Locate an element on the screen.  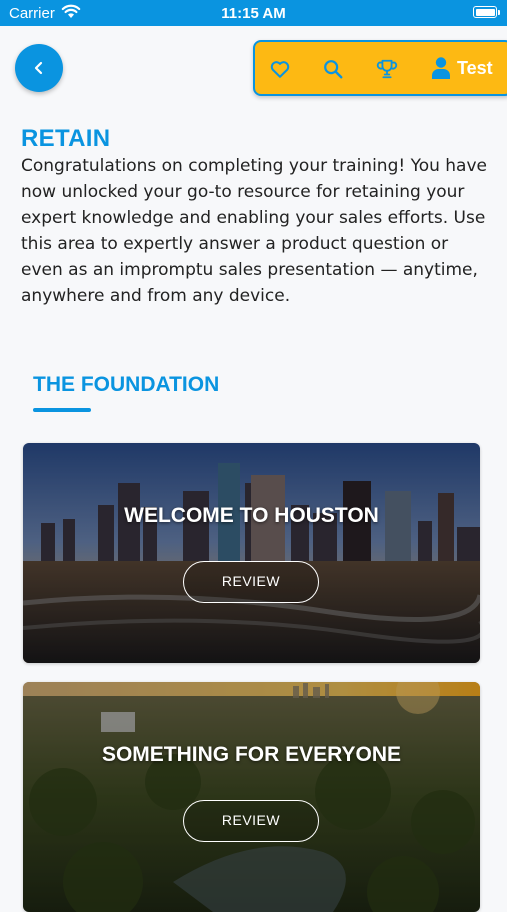
trophy-icon is located at coordinates (387, 69).